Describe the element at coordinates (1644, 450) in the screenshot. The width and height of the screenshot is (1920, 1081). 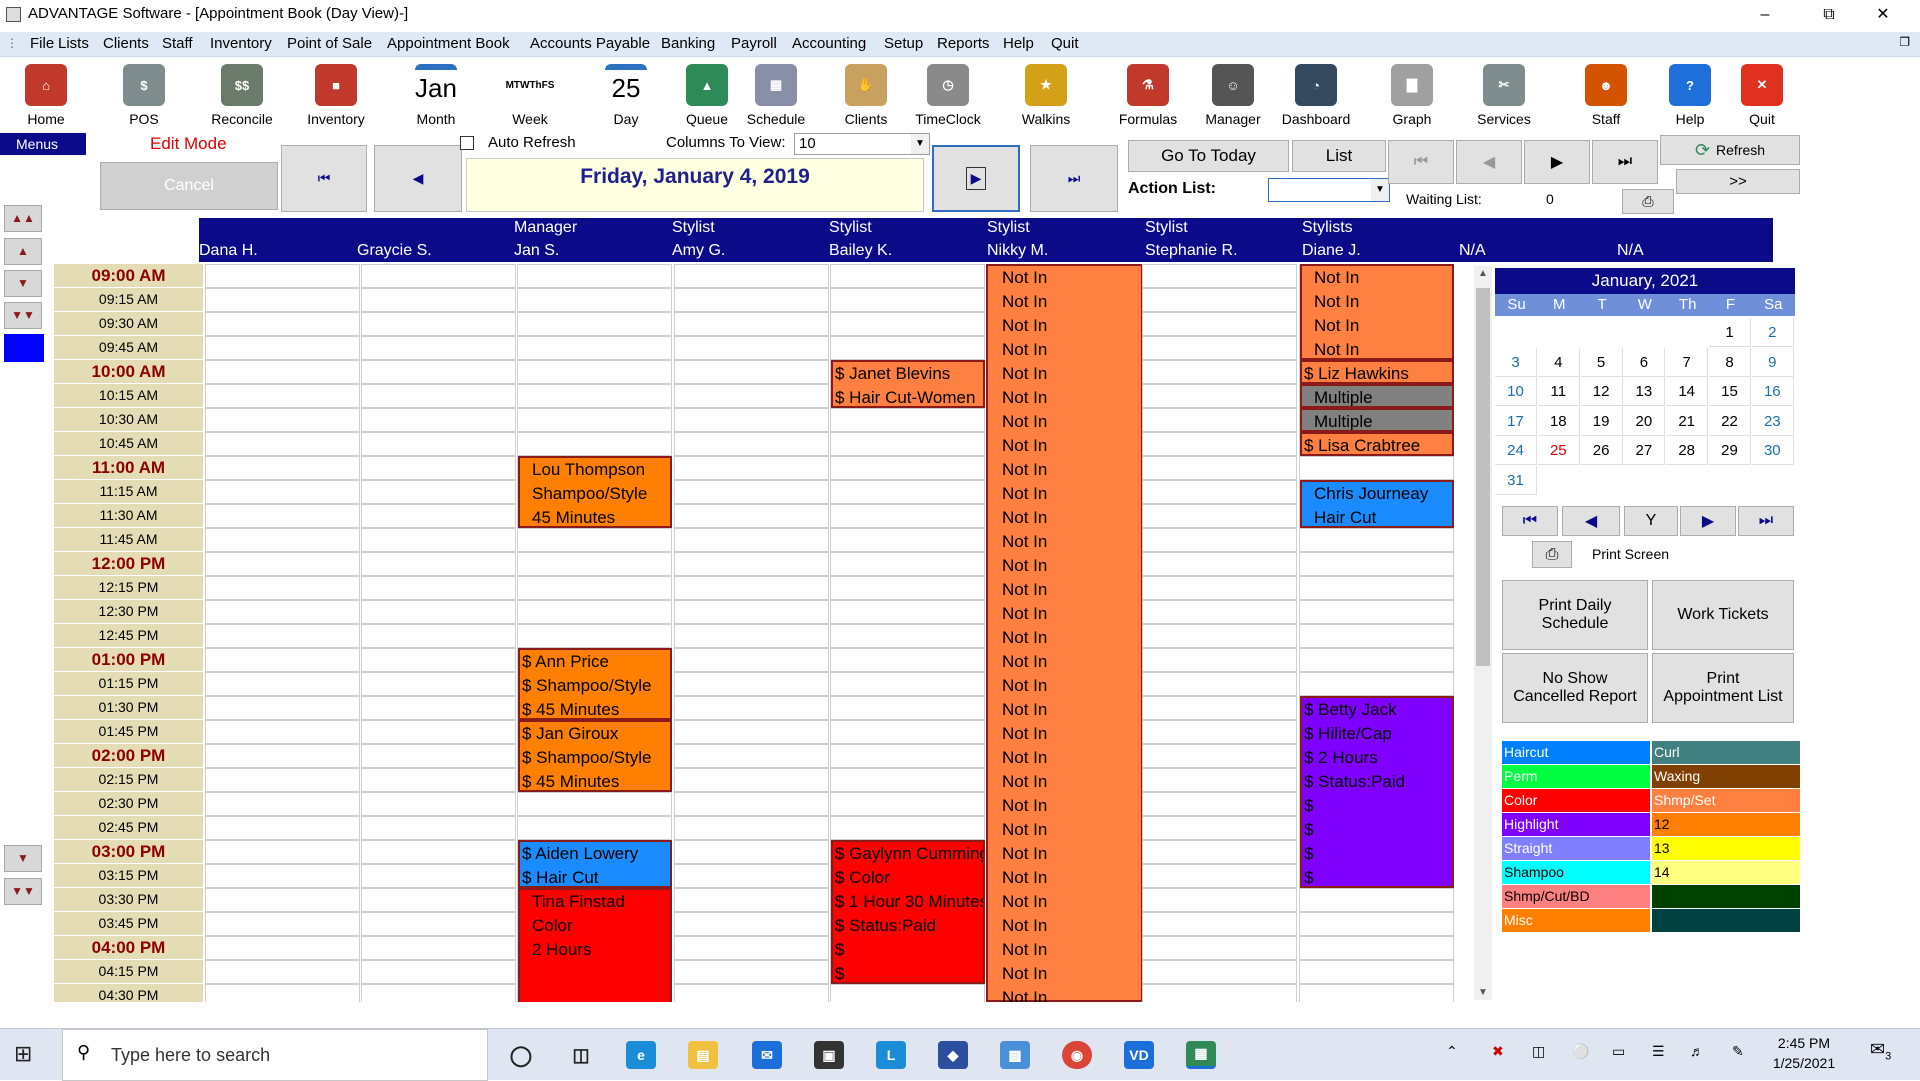
I see `calendar-day: 27` at that location.